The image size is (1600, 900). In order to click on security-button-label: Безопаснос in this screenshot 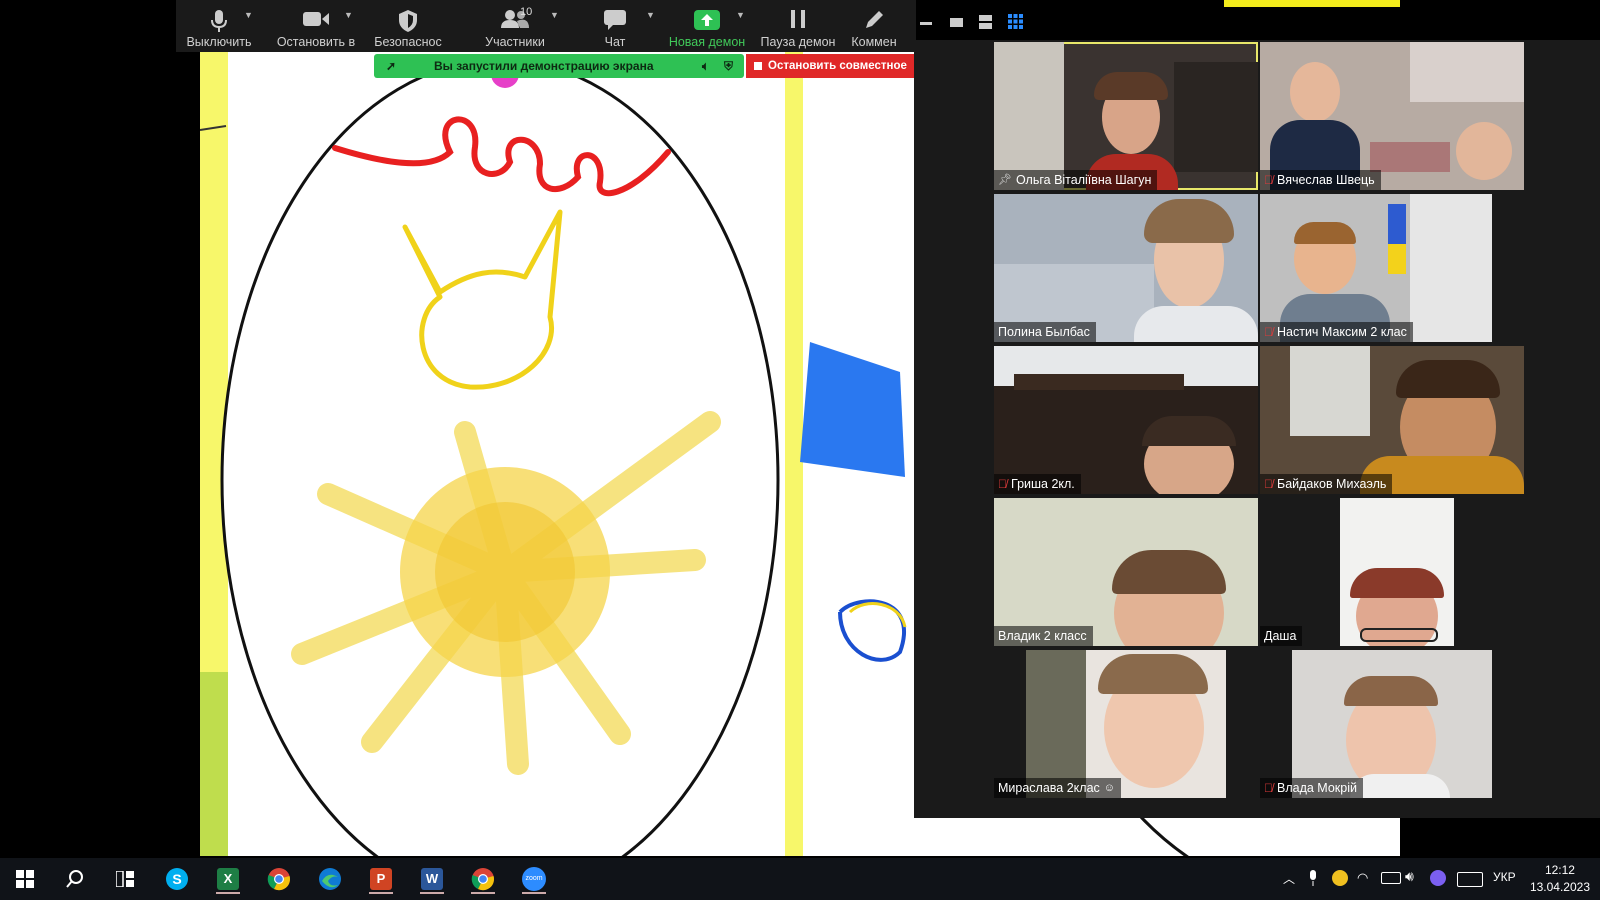, I will do `click(408, 42)`.